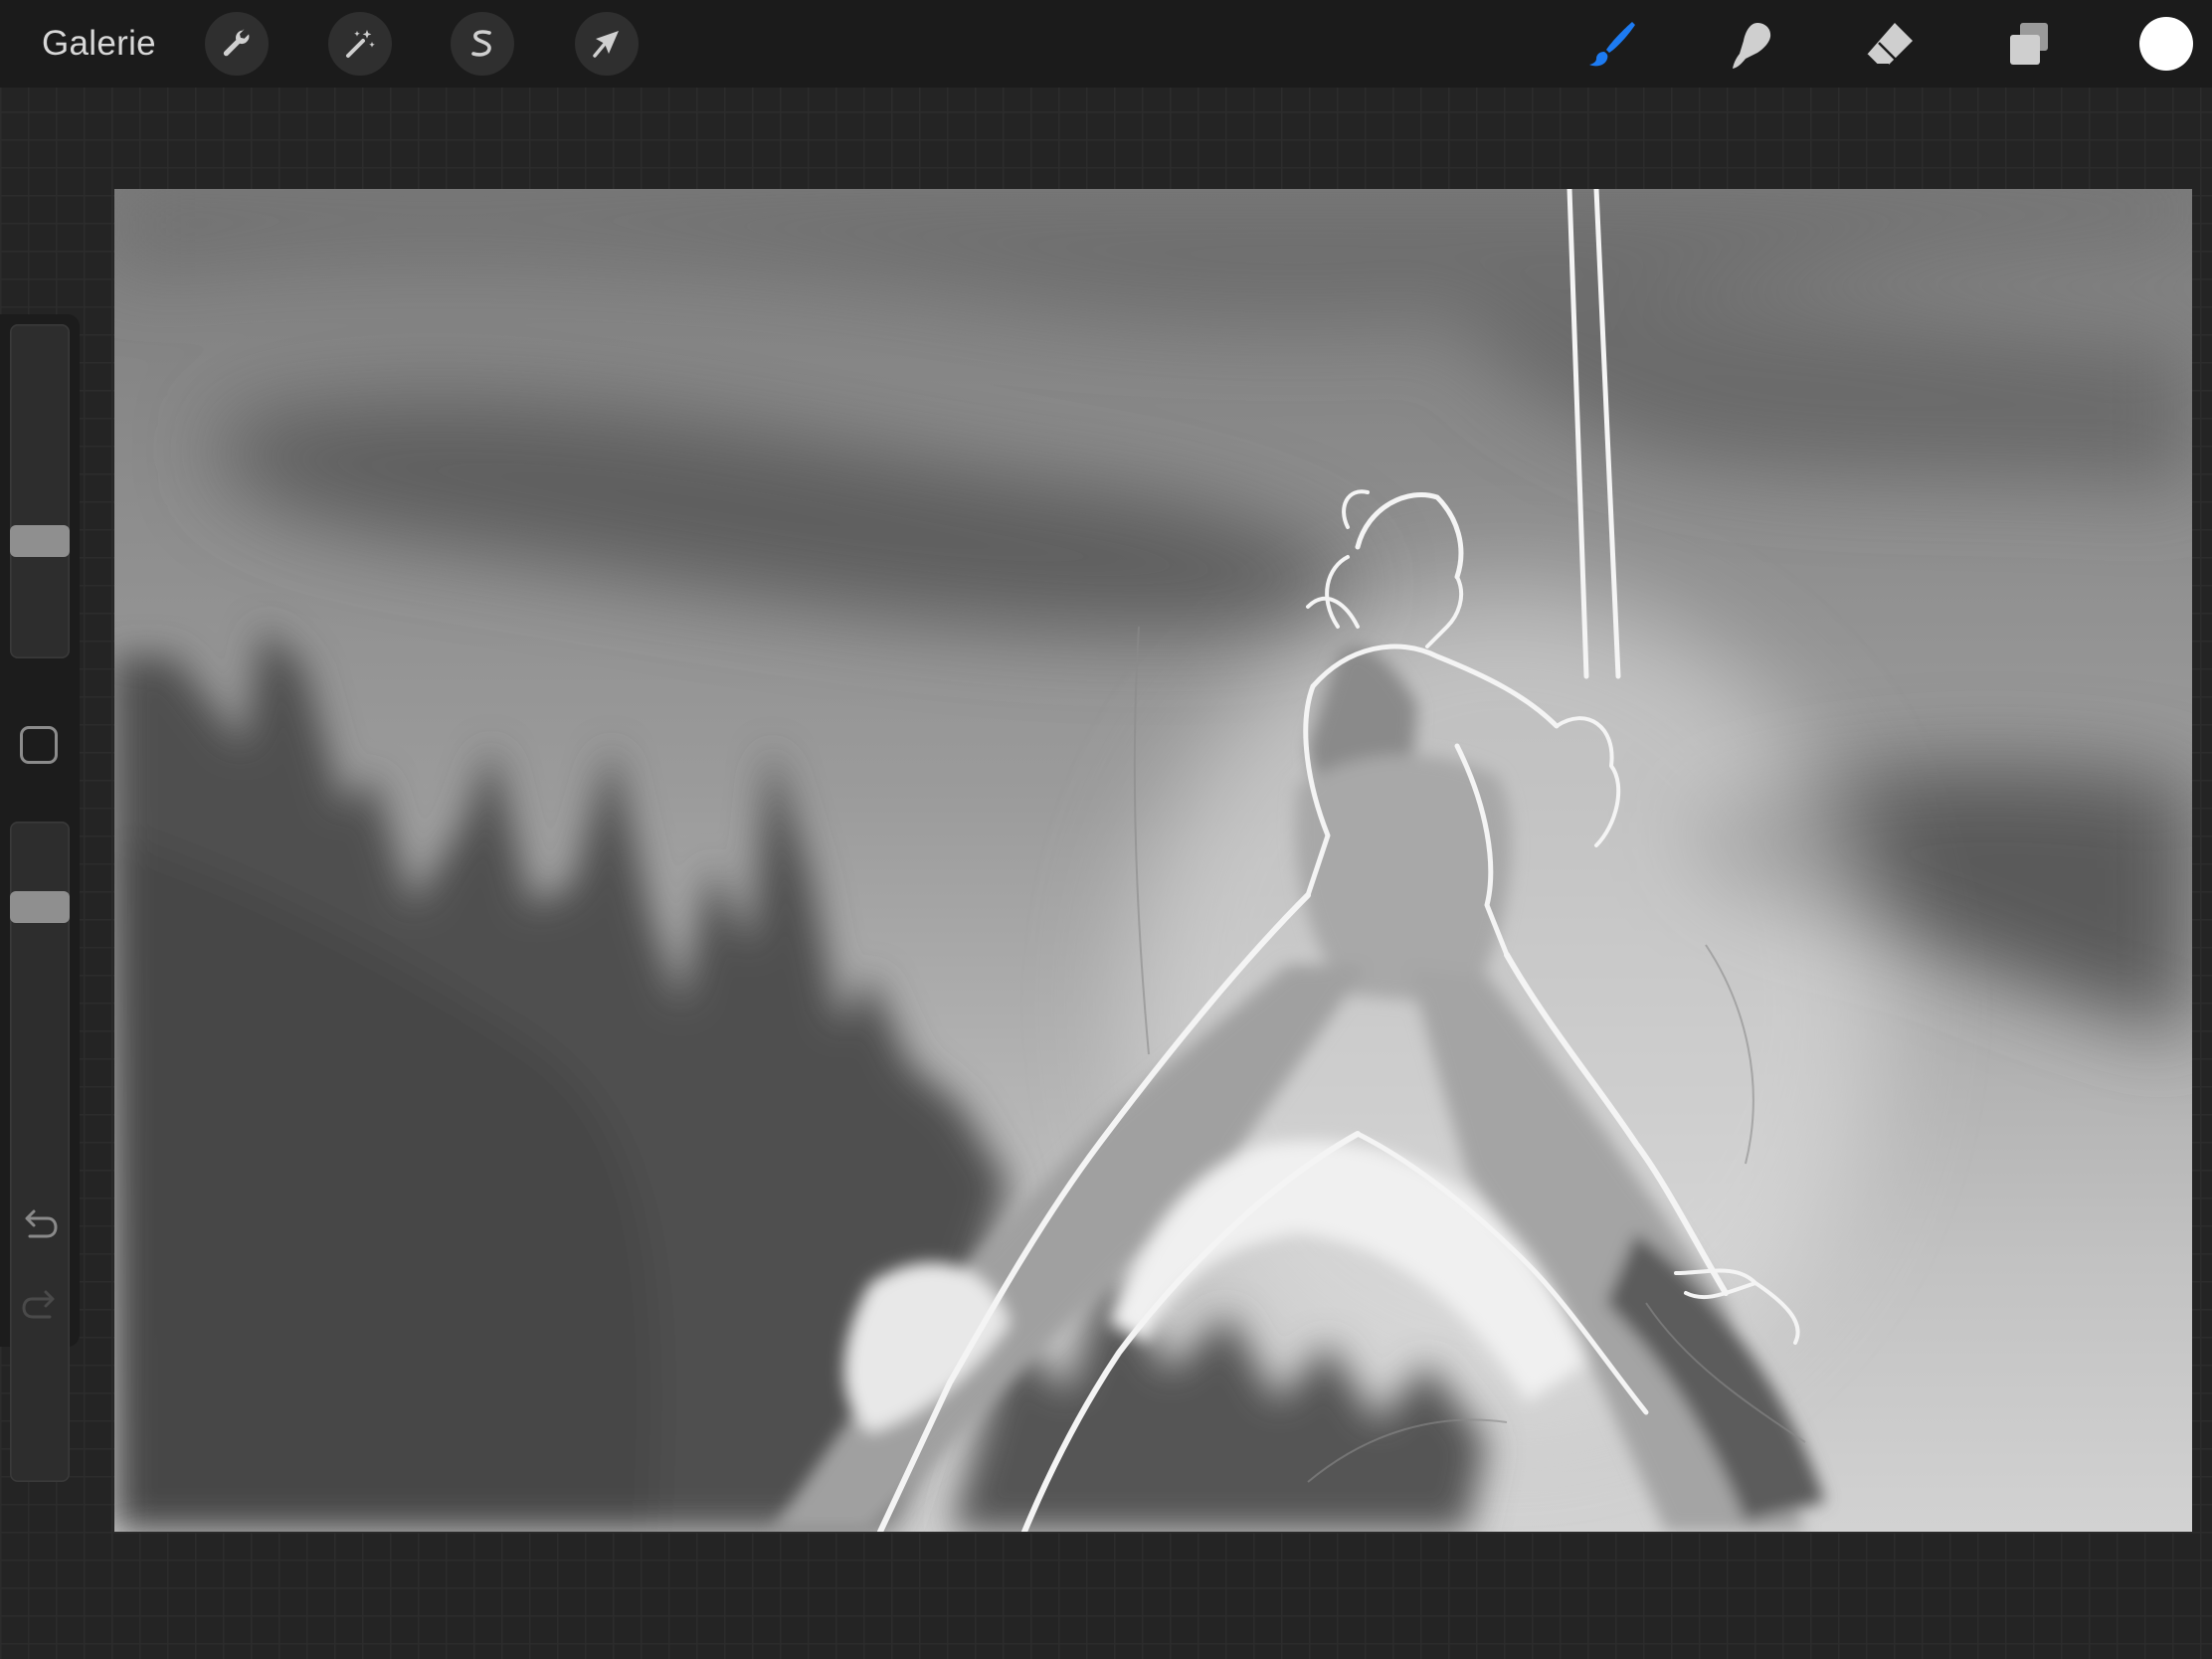 The width and height of the screenshot is (2212, 1659). I want to click on layers-icon, so click(2029, 44).